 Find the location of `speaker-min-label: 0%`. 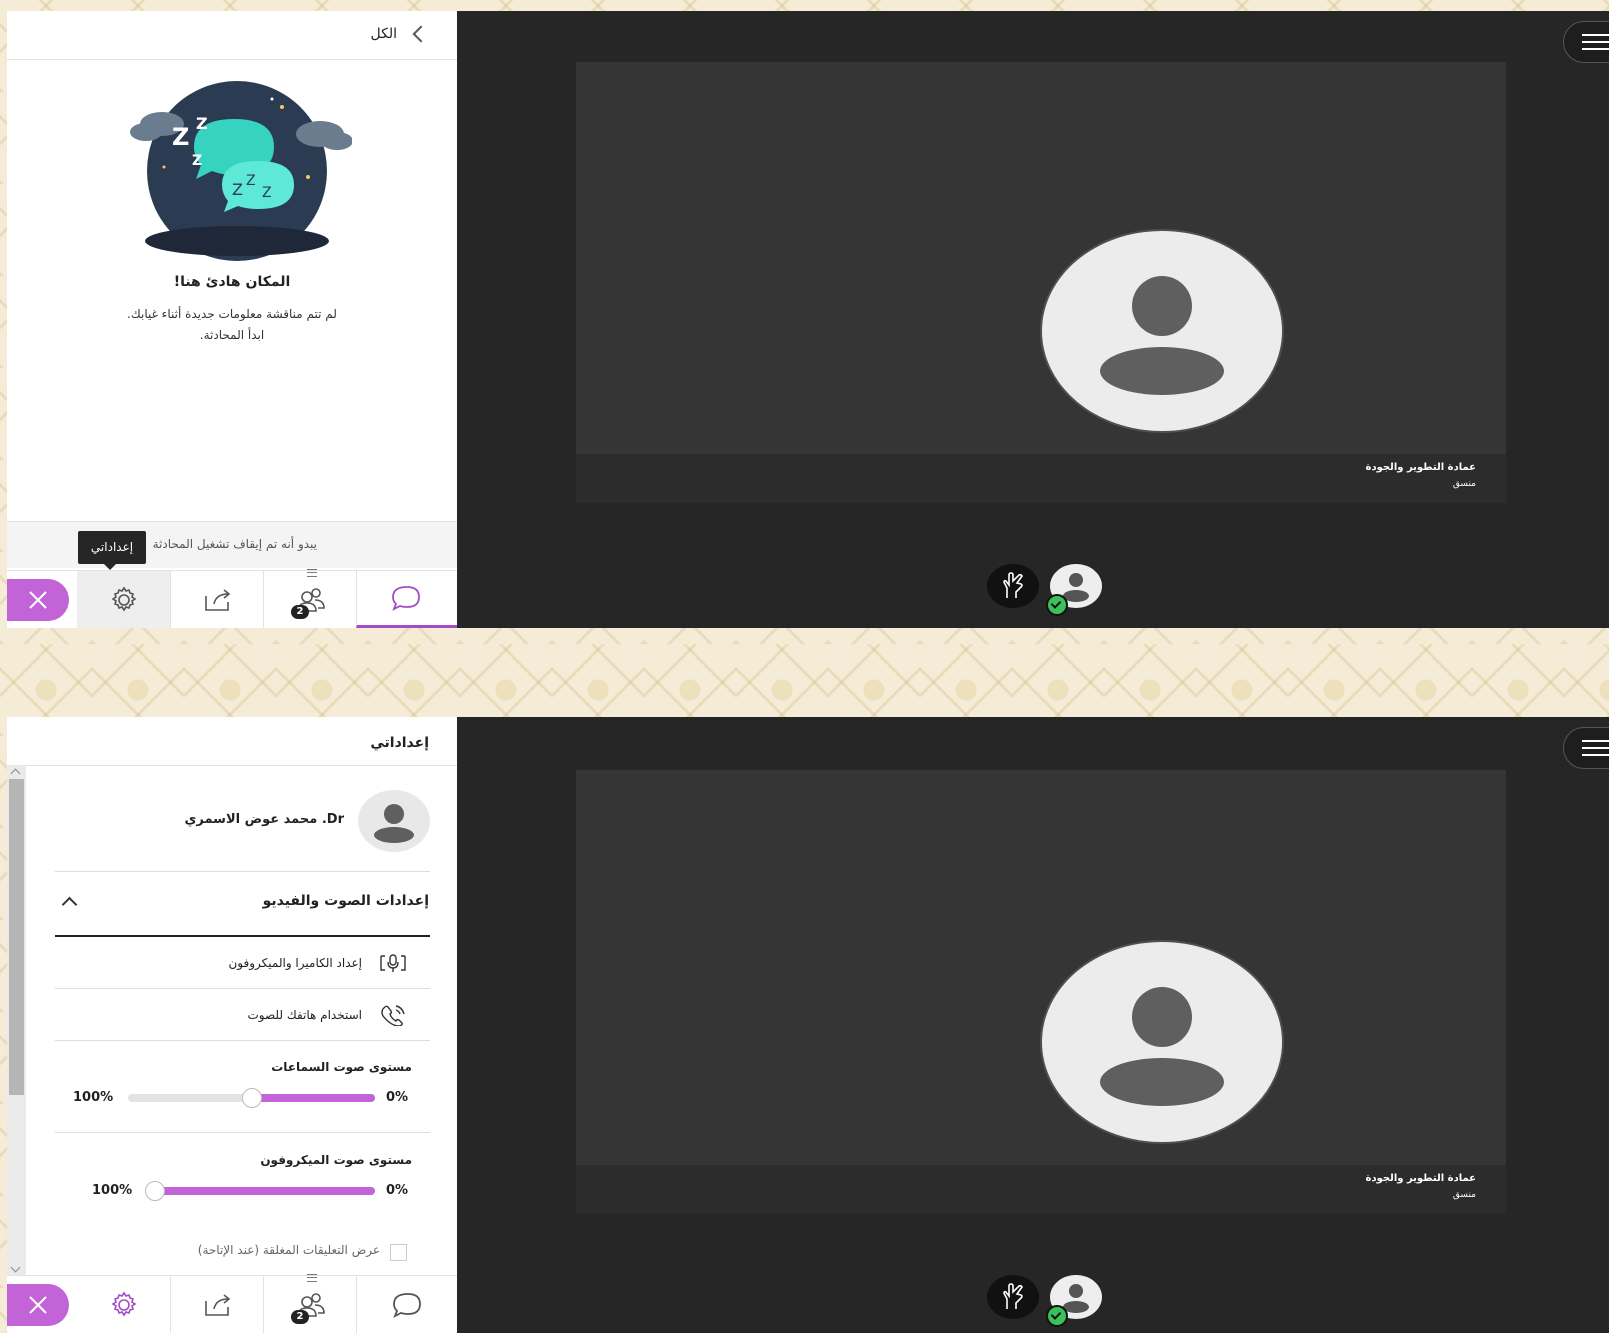

speaker-min-label: 0% is located at coordinates (397, 1097).